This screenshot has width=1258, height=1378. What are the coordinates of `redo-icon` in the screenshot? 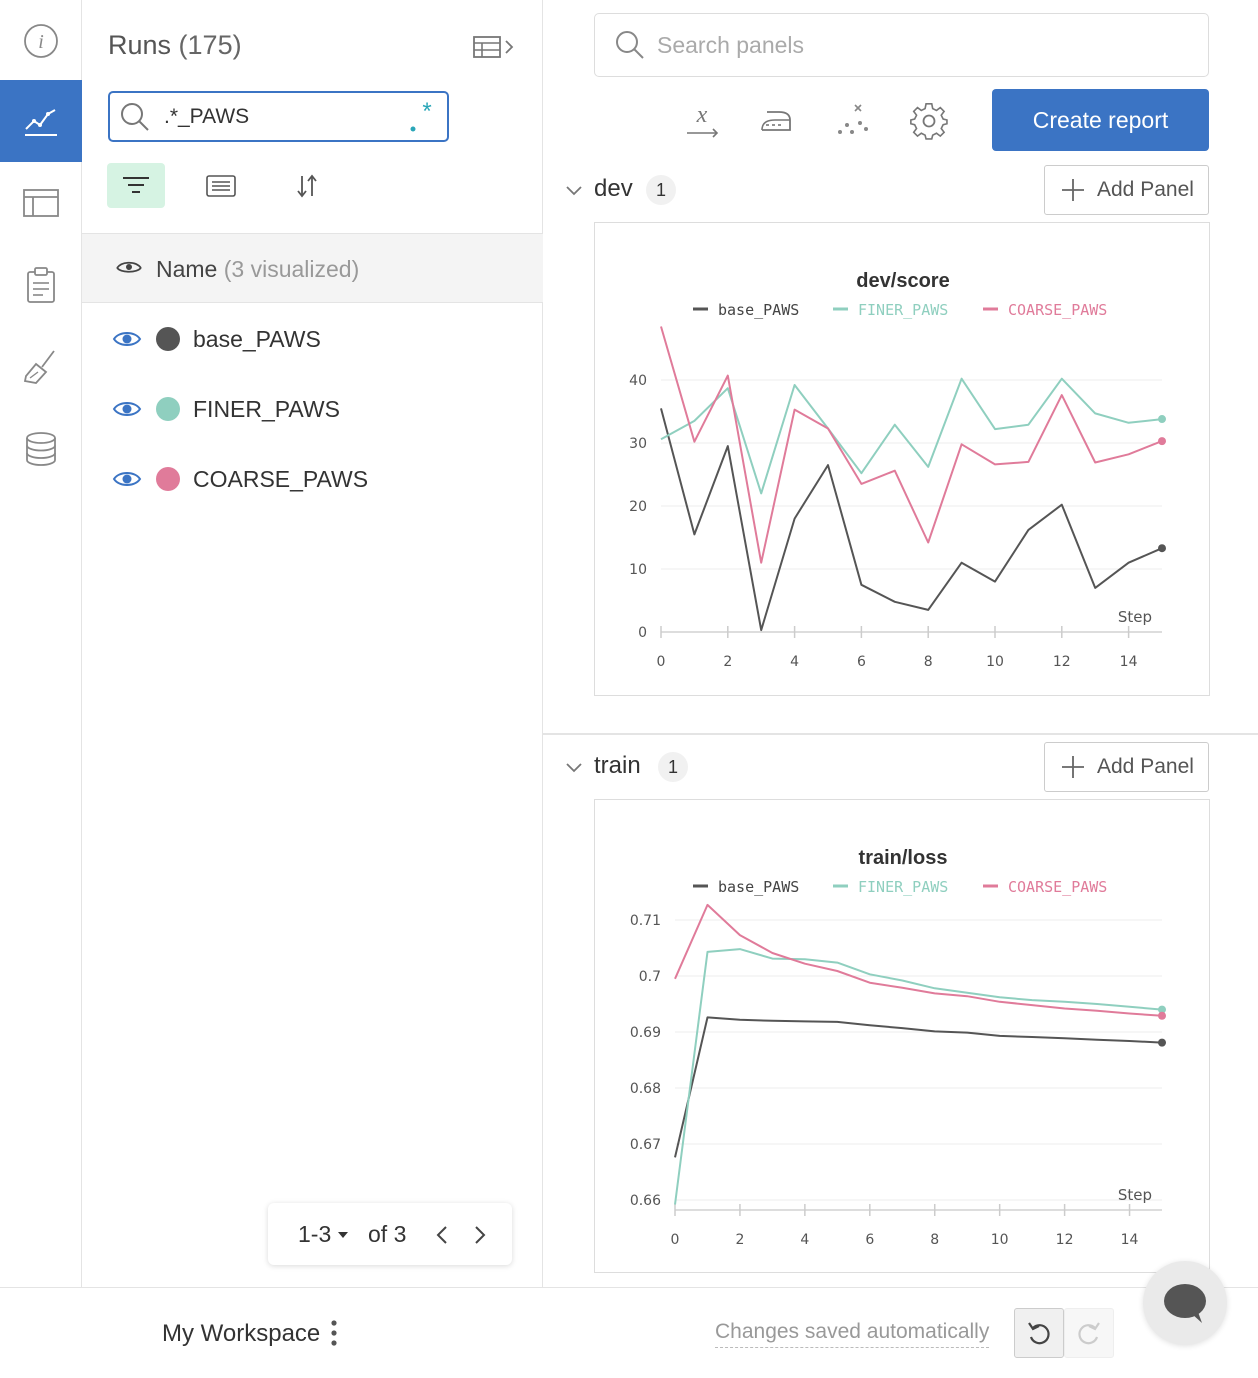 It's located at (1089, 1333).